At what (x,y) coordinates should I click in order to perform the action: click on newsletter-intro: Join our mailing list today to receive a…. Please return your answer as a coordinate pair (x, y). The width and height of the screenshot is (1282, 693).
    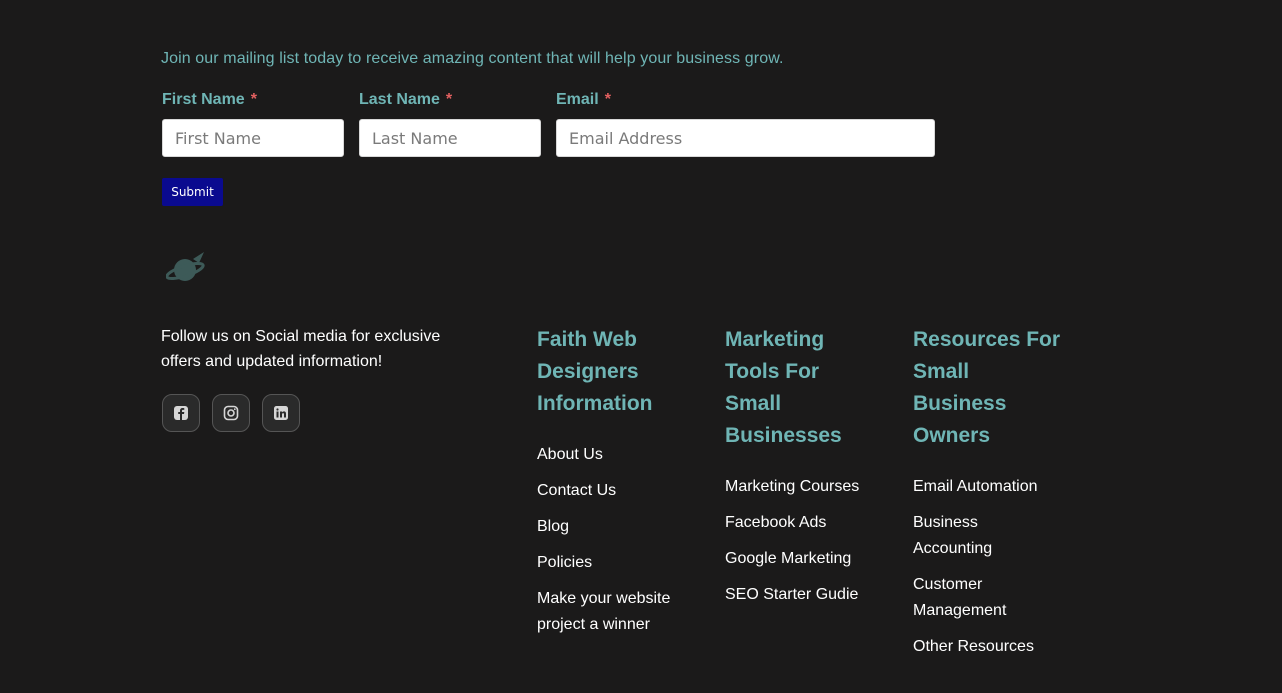
    Looking at the image, I should click on (472, 58).